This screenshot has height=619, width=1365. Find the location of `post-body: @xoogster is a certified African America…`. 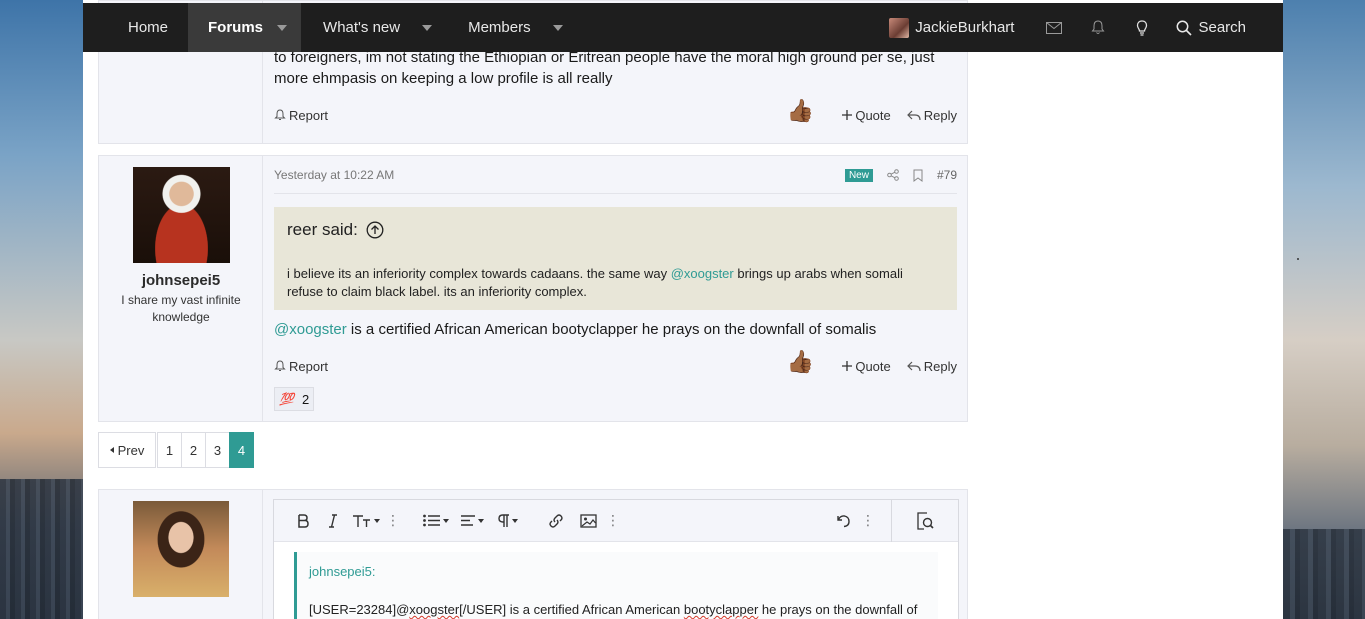

post-body: @xoogster is a certified African America… is located at coordinates (575, 329).